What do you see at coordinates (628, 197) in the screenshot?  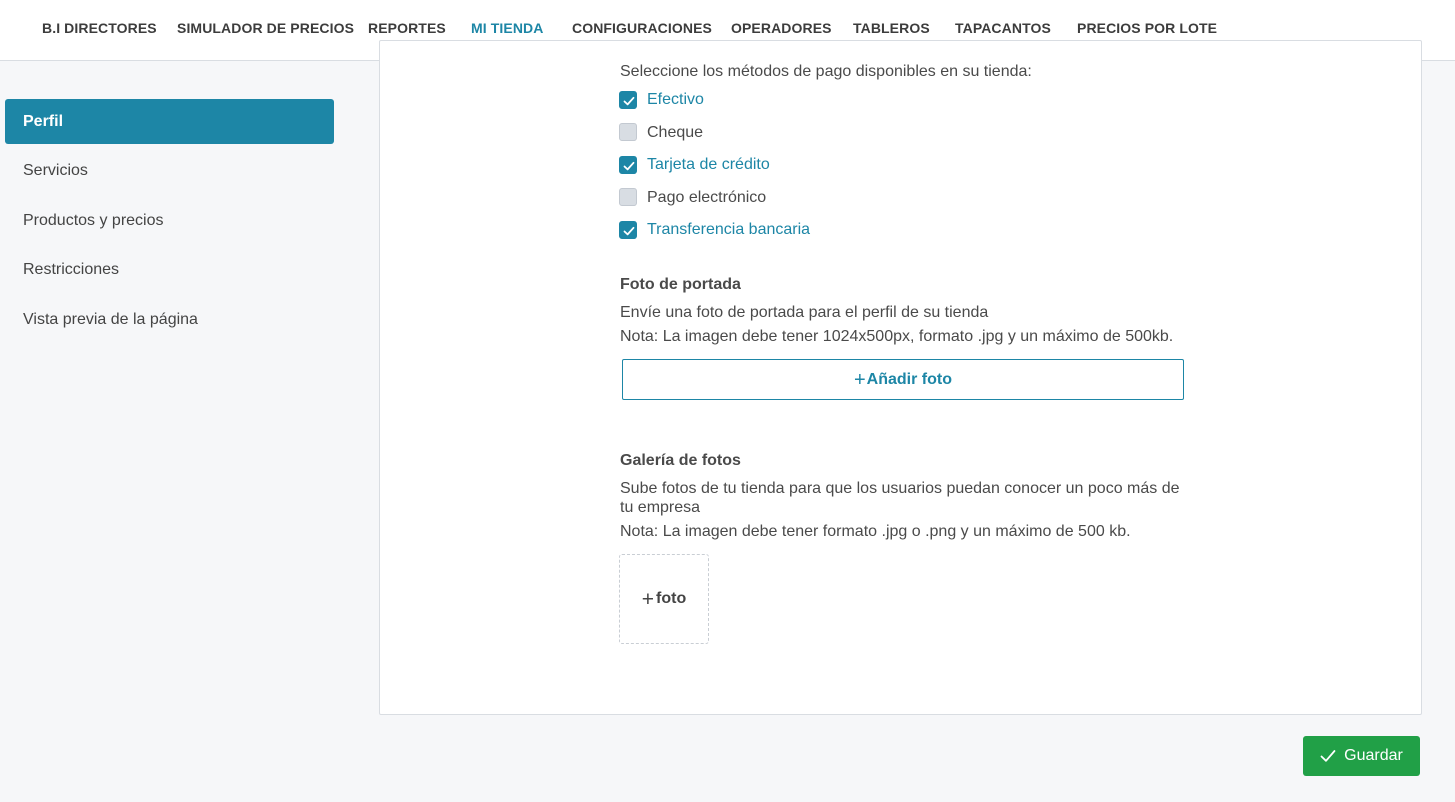 I see `checkbox-pago-electronico` at bounding box center [628, 197].